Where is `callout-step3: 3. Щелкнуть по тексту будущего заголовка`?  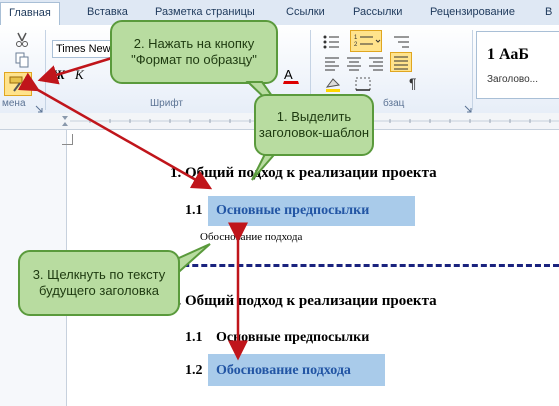 callout-step3: 3. Щелкнуть по тексту будущего заголовка is located at coordinates (99, 283).